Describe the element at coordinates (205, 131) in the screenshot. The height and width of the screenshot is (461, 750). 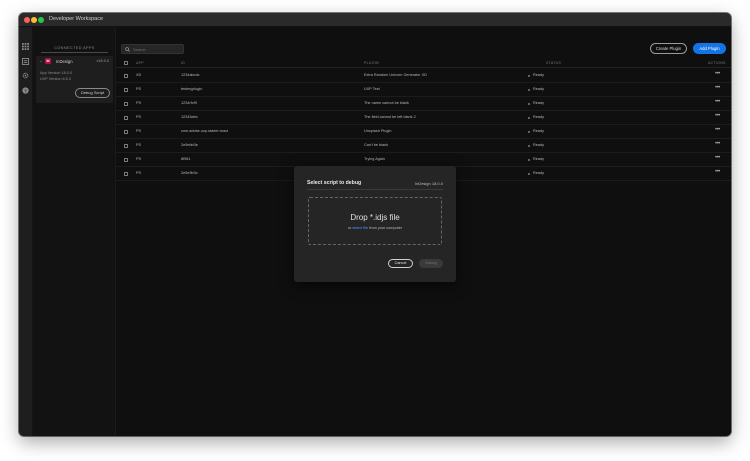
I see `row-id: com.adobe.uxp.starter.react` at that location.